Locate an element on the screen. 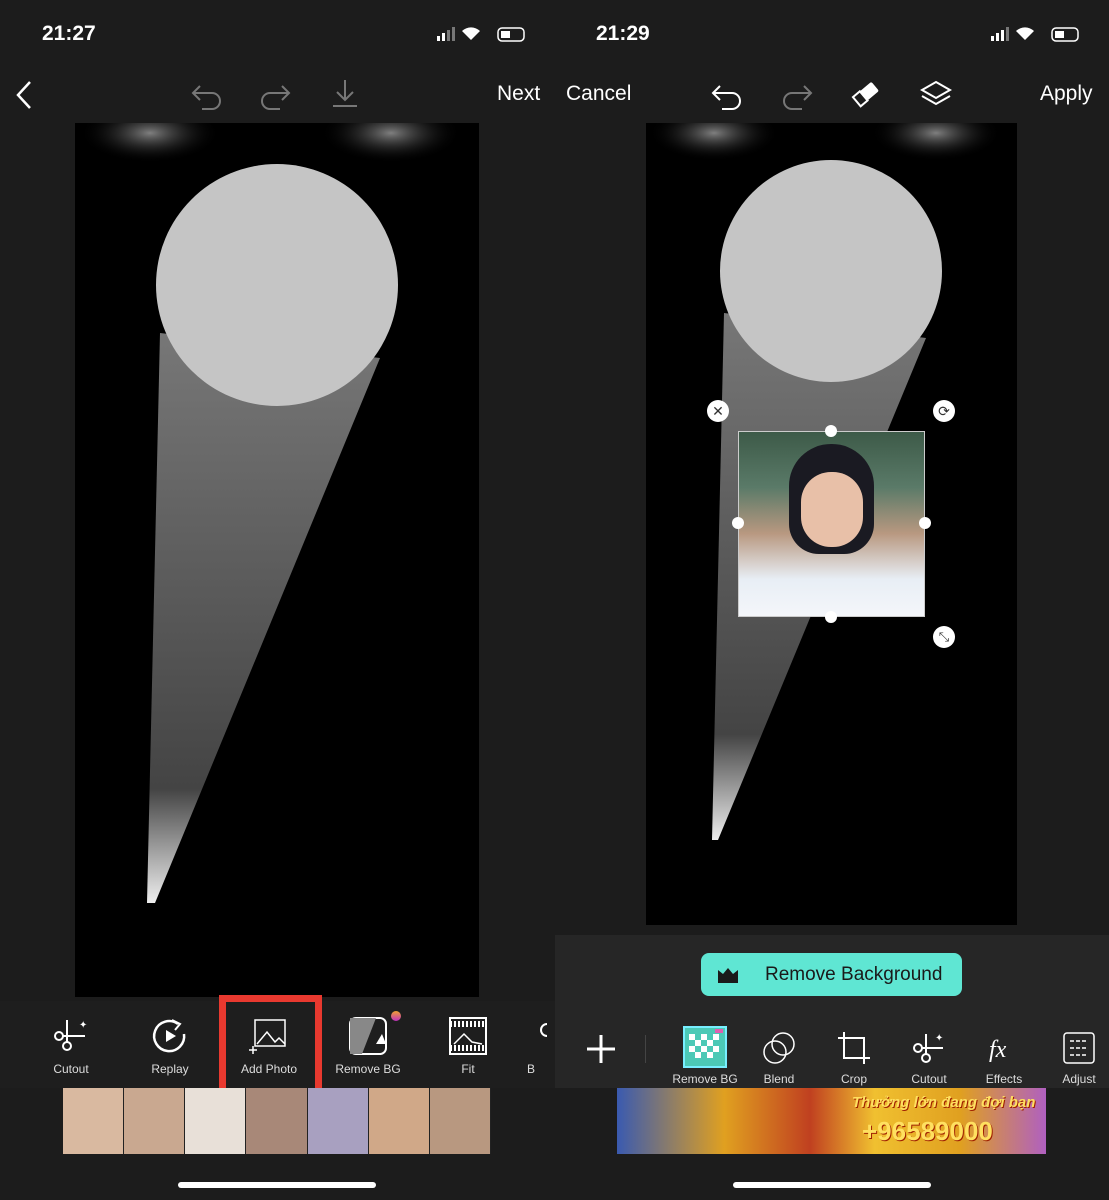 Image resolution: width=1109 pixels, height=1200 pixels. left-toolbar: ✦ Cutout Replay Add Photo Remove BG Fit B is located at coordinates (278, 1045).